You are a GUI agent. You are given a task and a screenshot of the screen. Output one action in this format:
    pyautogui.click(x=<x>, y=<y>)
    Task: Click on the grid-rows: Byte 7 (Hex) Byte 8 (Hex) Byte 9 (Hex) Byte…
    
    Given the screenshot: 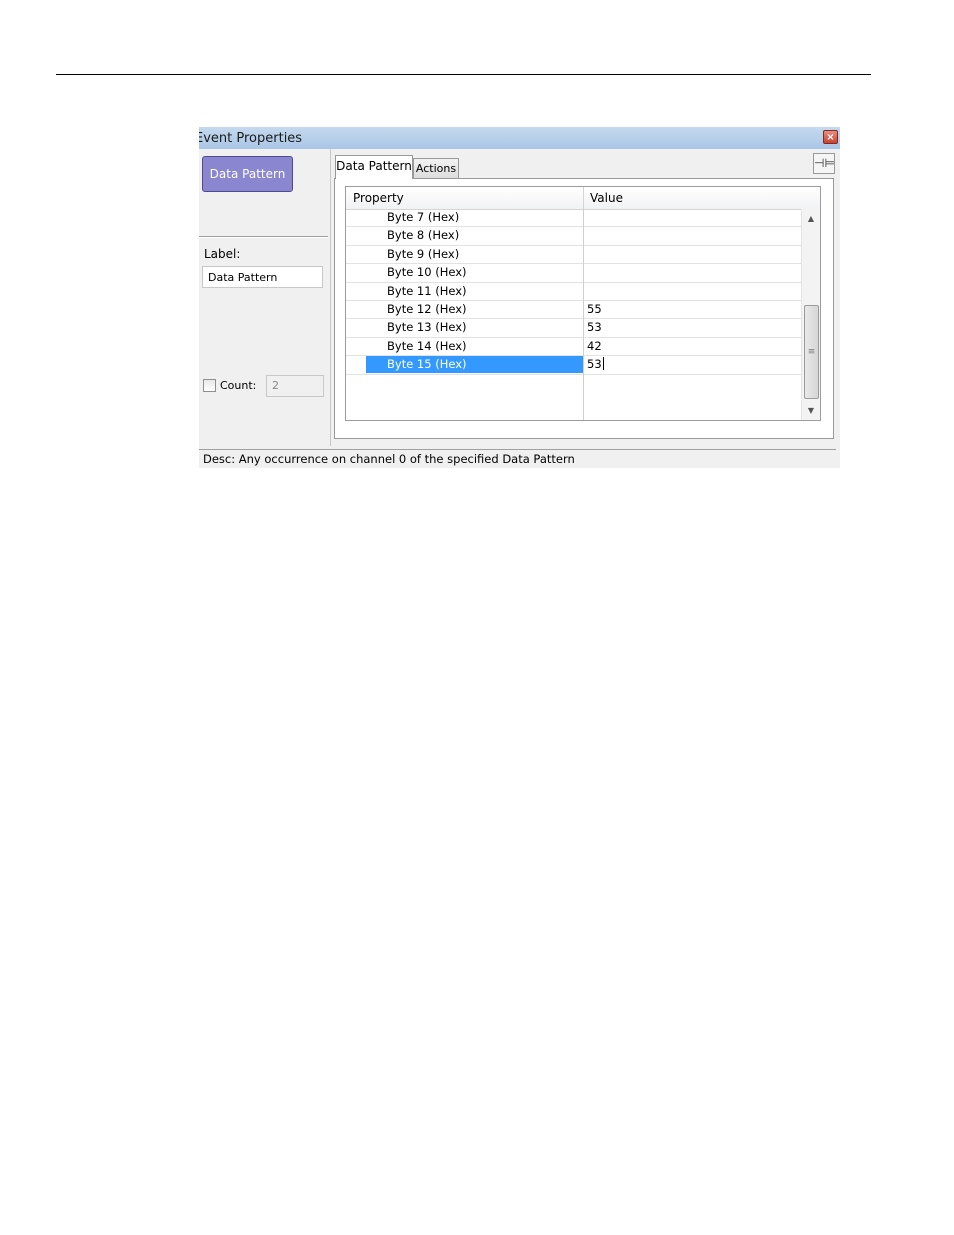 What is the action you would take?
    pyautogui.click(x=573, y=292)
    